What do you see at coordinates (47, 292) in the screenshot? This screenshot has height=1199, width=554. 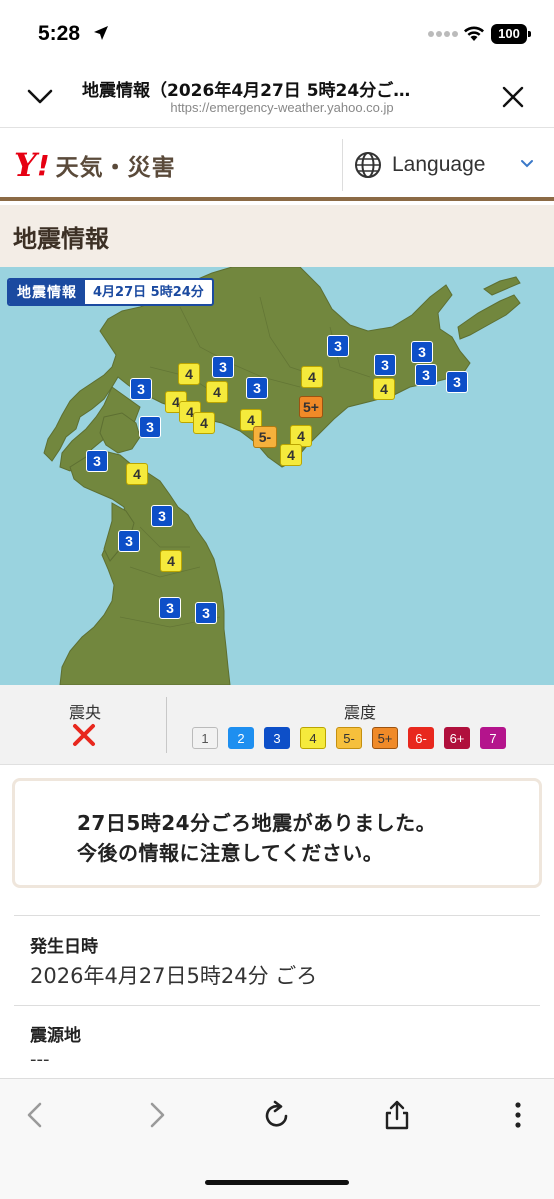 I see `map-badge-label: 地震情報` at bounding box center [47, 292].